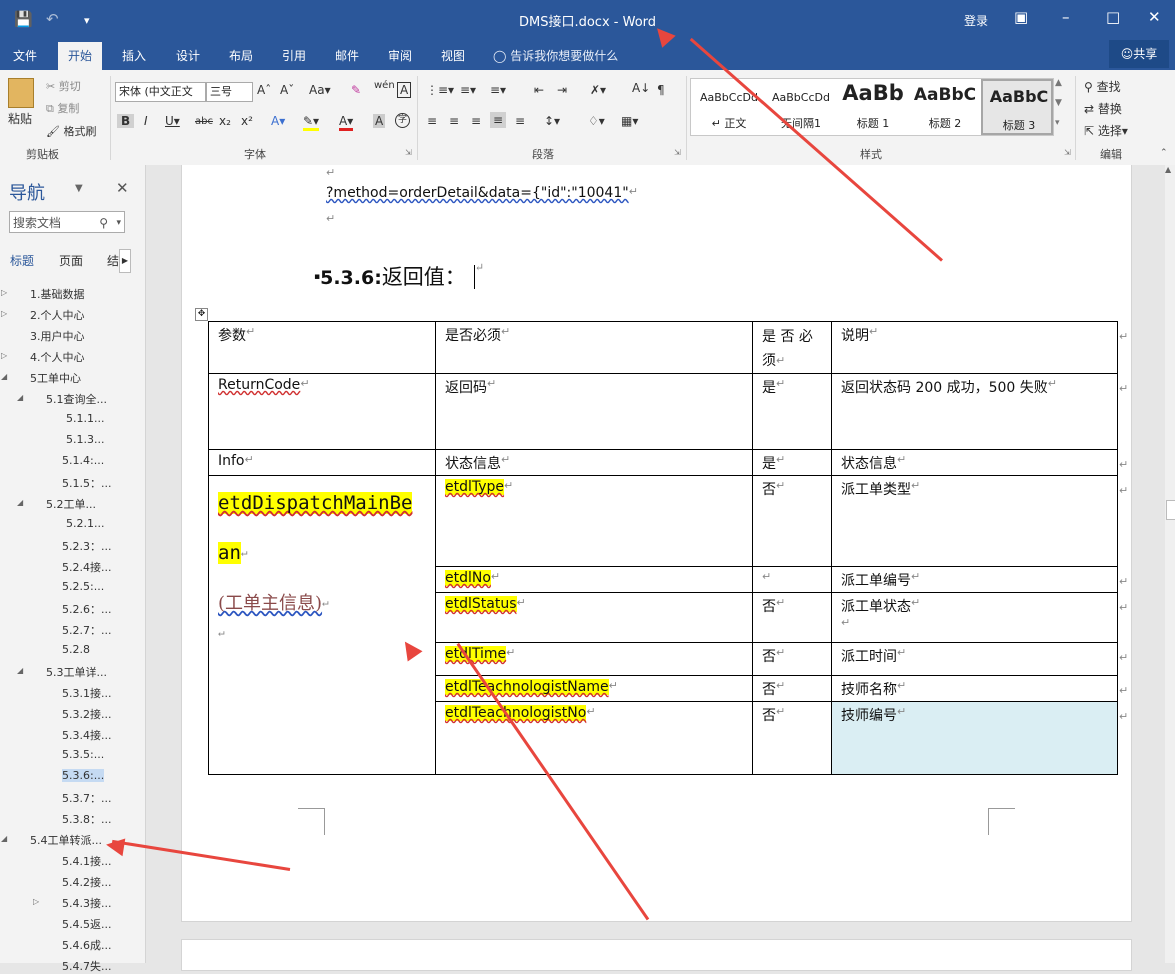  What do you see at coordinates (974, 738) in the screenshot?
I see `table-cell: 技师编号 ↵` at bounding box center [974, 738].